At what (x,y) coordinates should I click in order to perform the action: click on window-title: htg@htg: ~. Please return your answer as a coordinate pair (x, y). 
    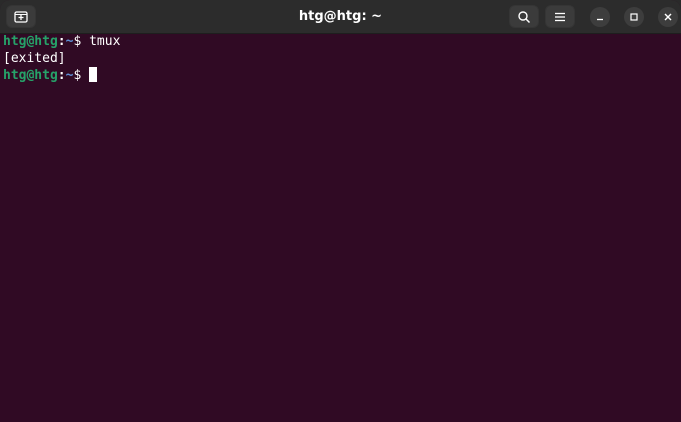
    Looking at the image, I should click on (340, 16).